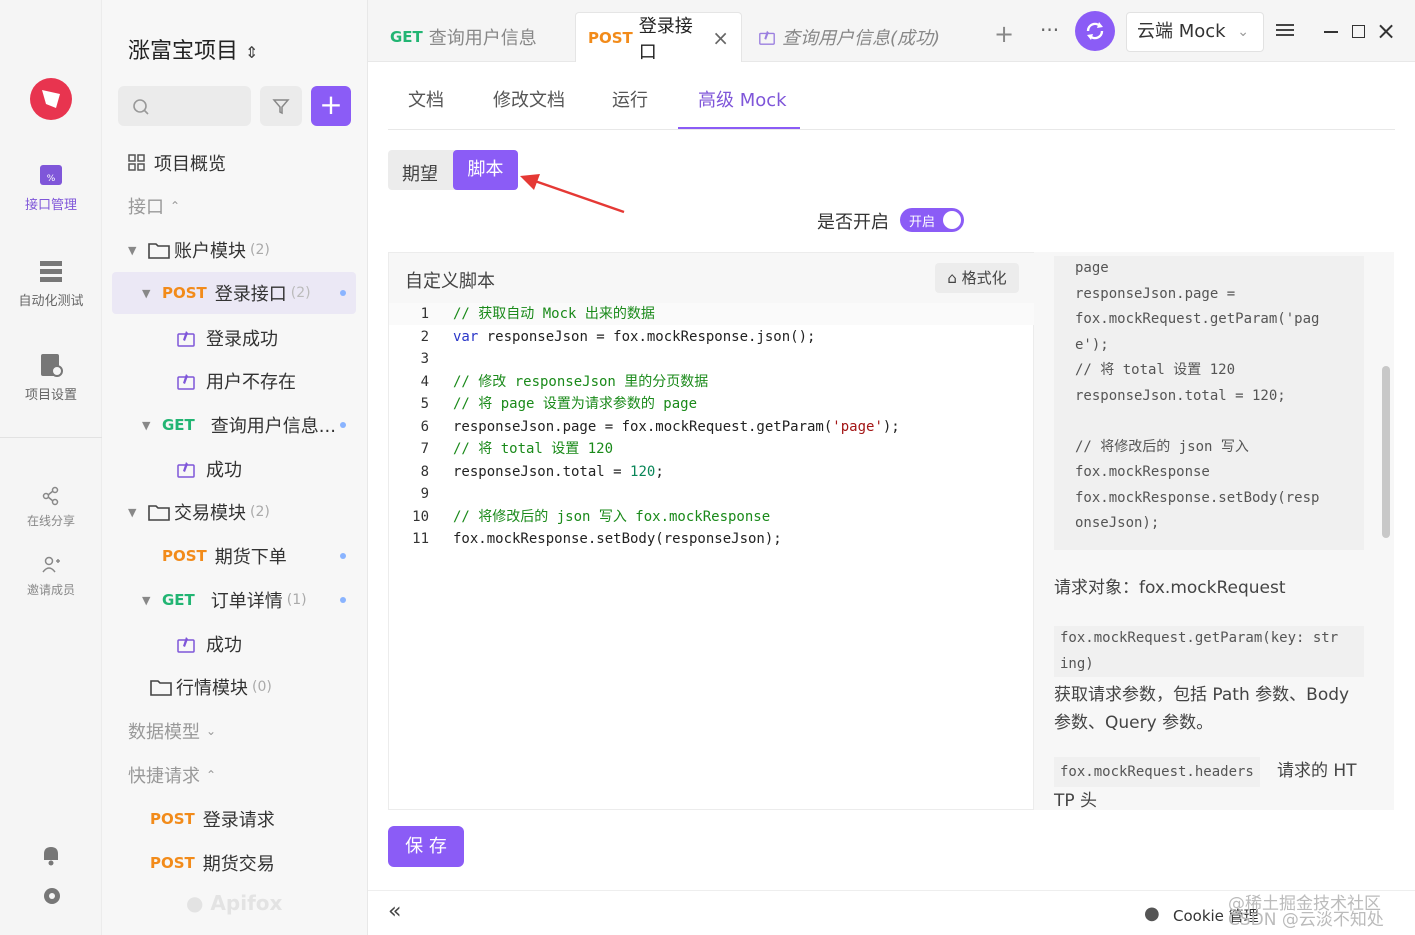  I want to click on request-object-heading: 请求对象：fox.mockRequest, so click(1170, 588).